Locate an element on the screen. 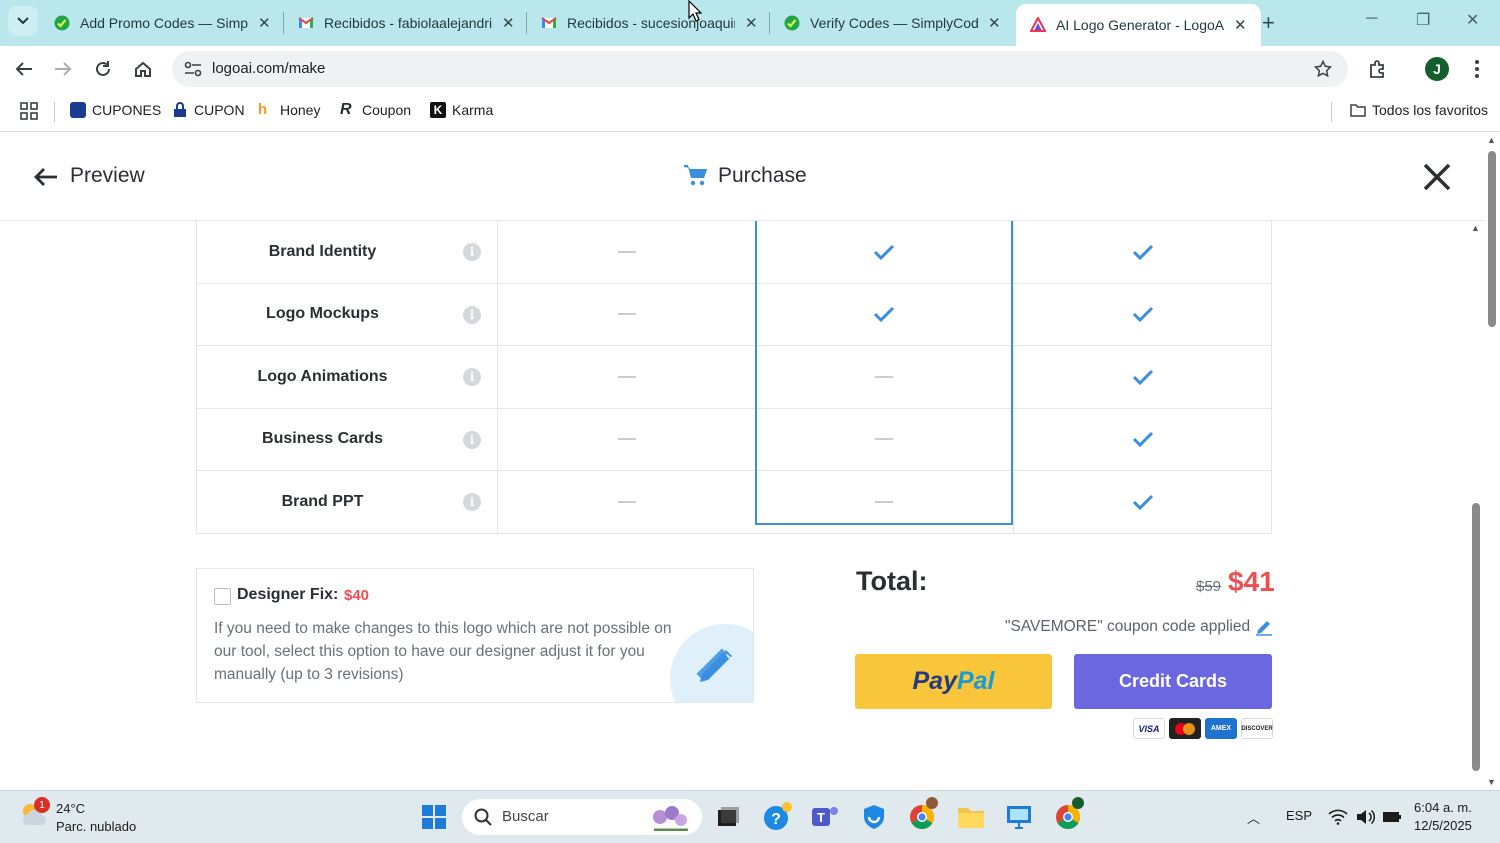 Image resolution: width=1500 pixels, height=843 pixels. inner-scrollbar-thumb is located at coordinates (1476, 637).